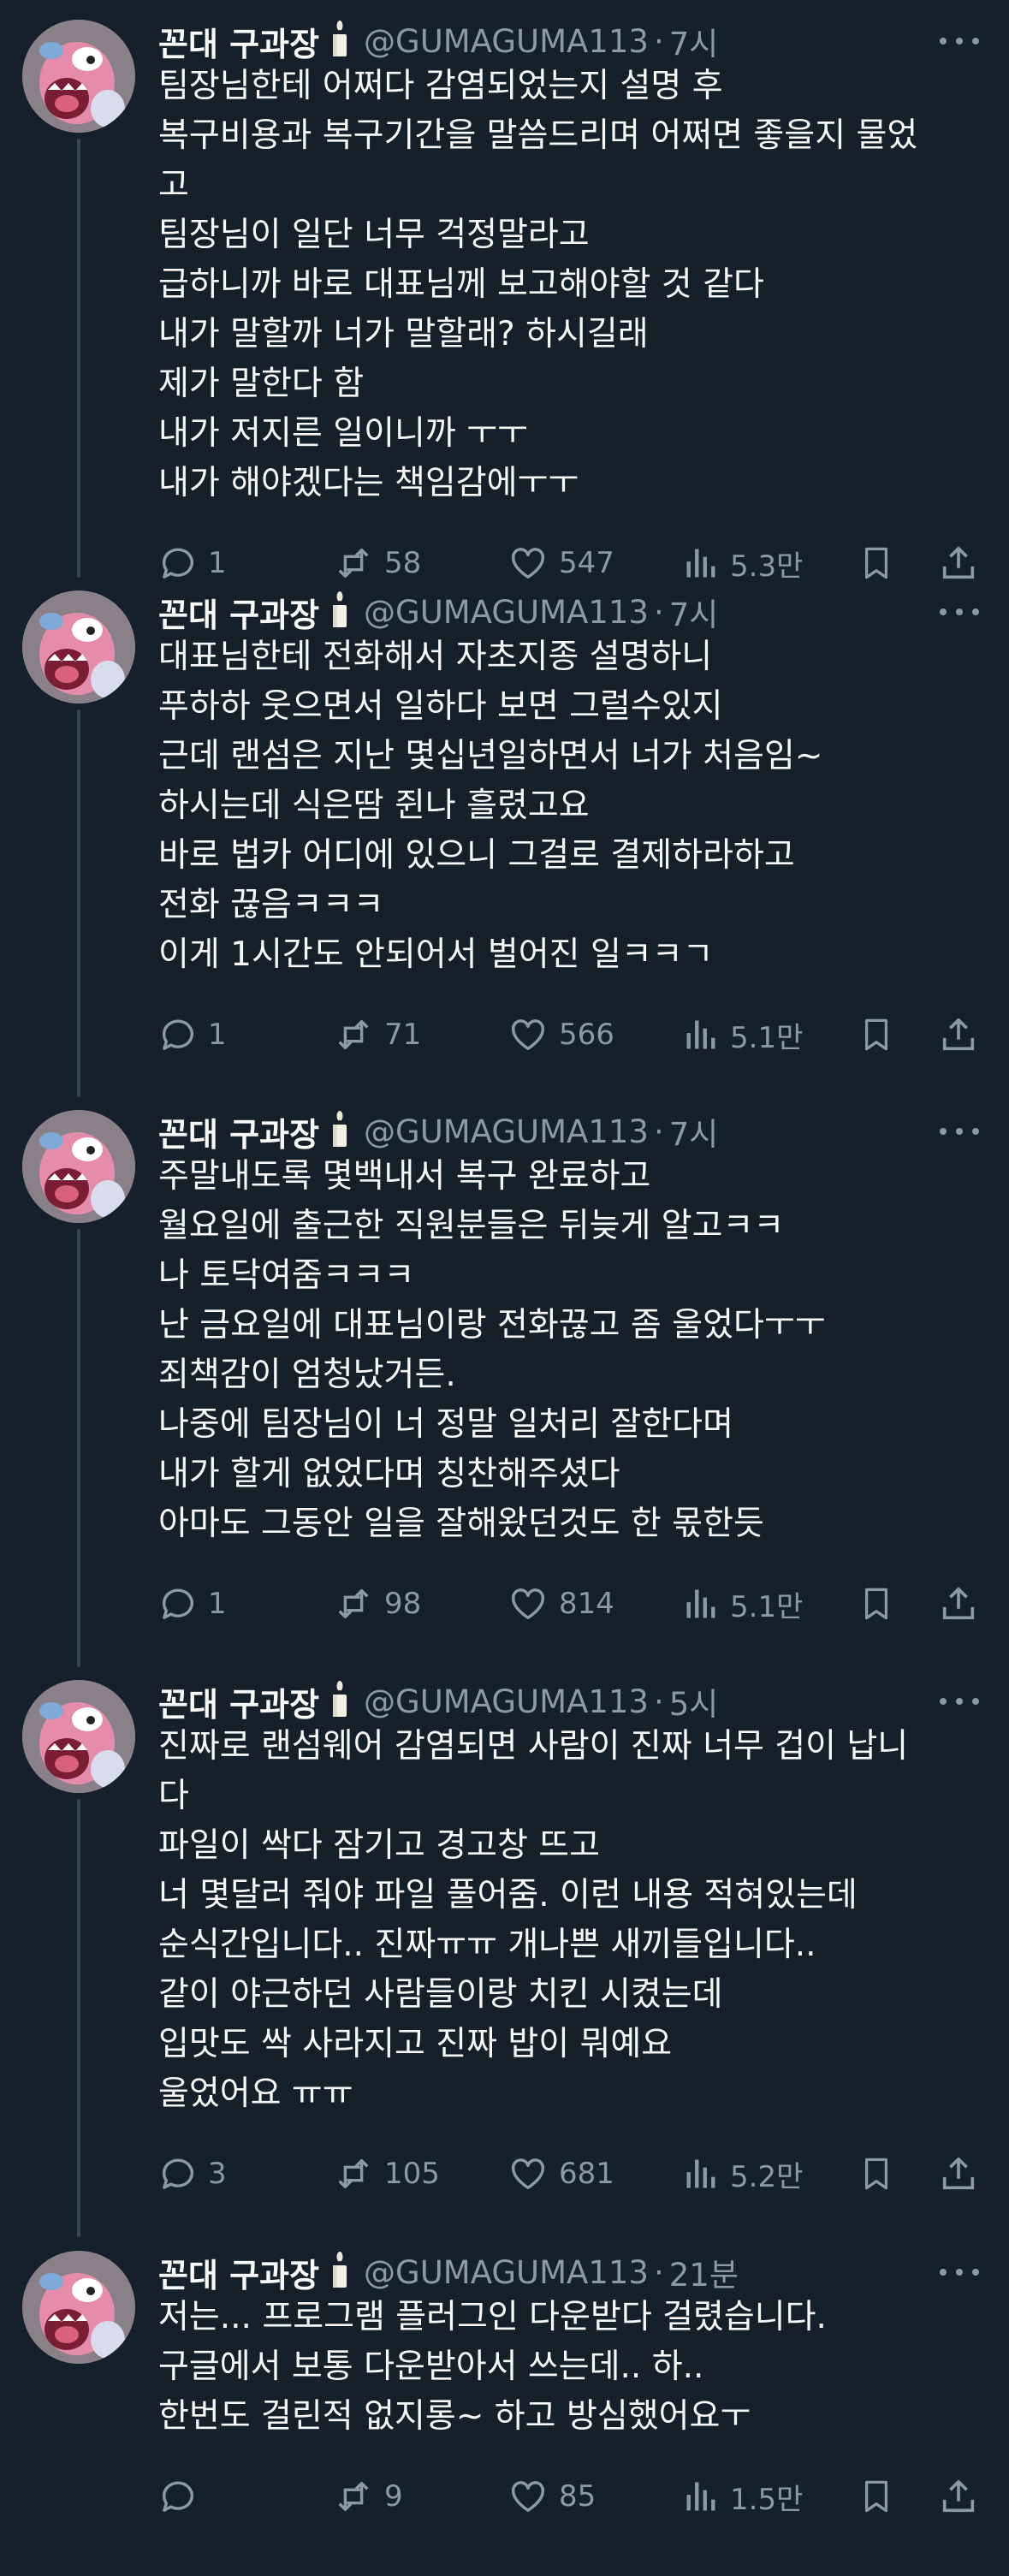 Image resolution: width=1009 pixels, height=2576 pixels. What do you see at coordinates (192, 2173) in the screenshot?
I see `reply-button: 3` at bounding box center [192, 2173].